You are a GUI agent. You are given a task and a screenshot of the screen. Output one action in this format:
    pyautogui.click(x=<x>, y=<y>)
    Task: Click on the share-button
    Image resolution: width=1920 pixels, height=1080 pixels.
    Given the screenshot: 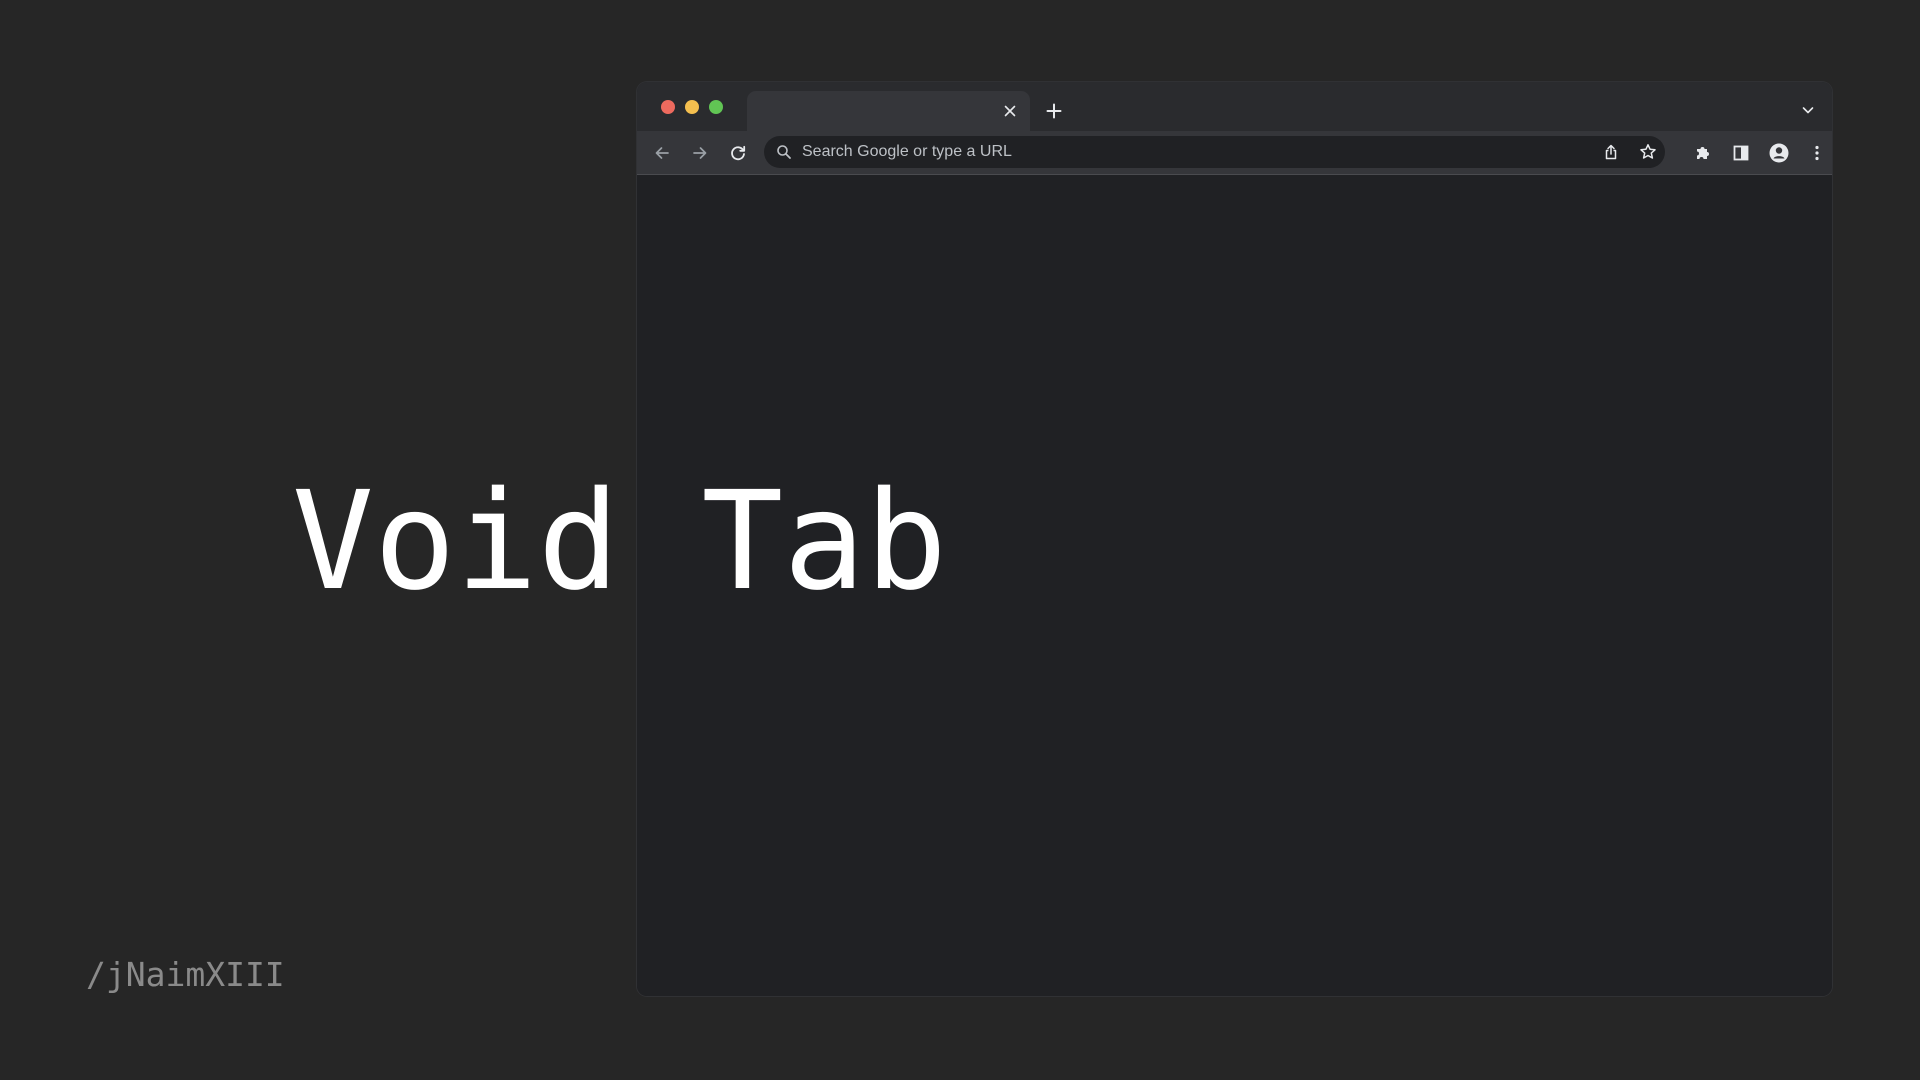 What is the action you would take?
    pyautogui.click(x=1611, y=152)
    